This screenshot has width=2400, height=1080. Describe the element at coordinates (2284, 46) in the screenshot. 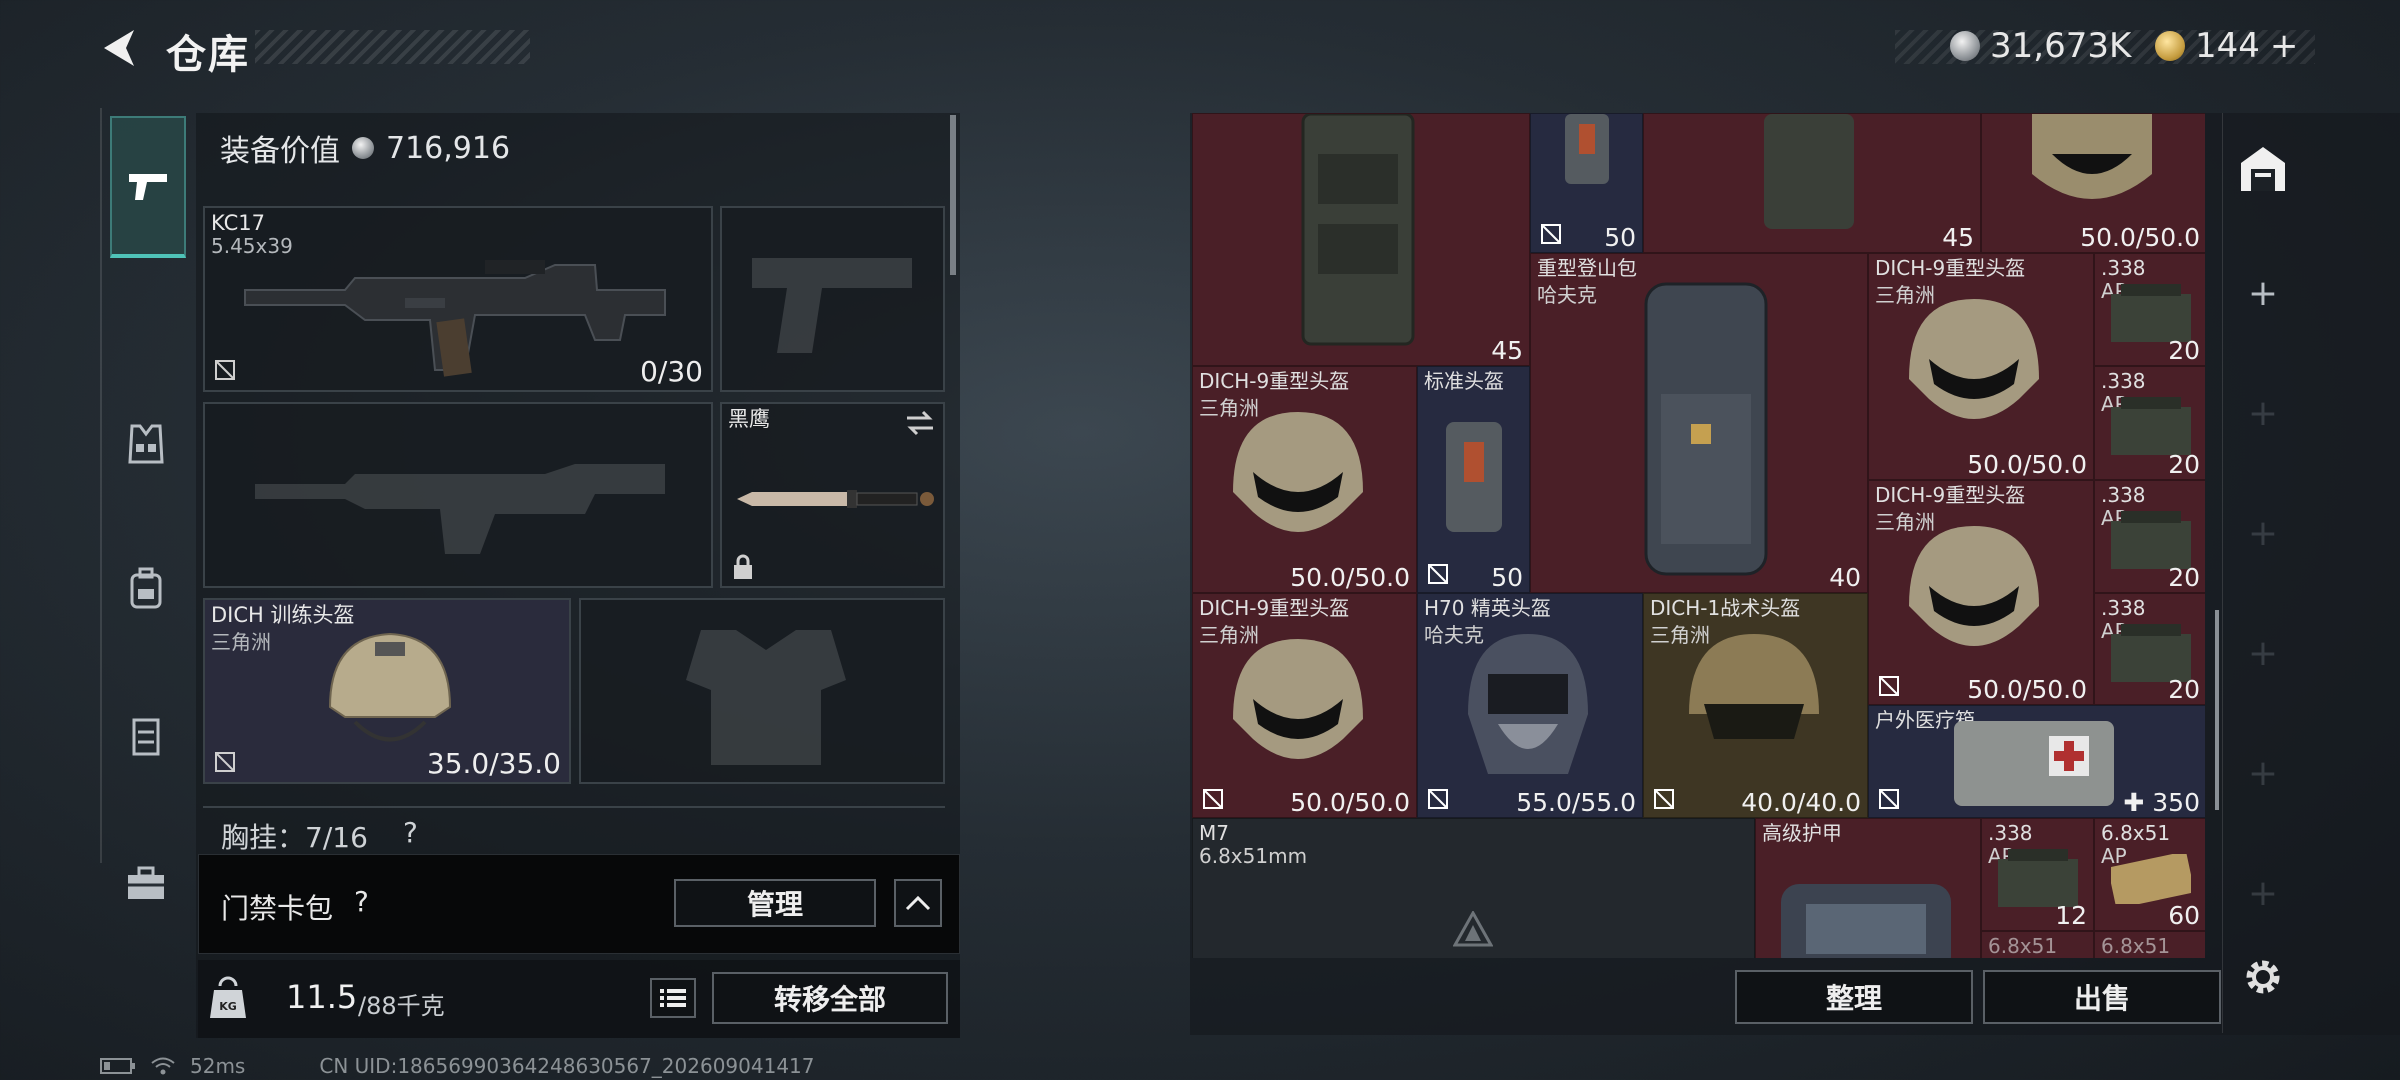

I see `plus-icon: +` at that location.